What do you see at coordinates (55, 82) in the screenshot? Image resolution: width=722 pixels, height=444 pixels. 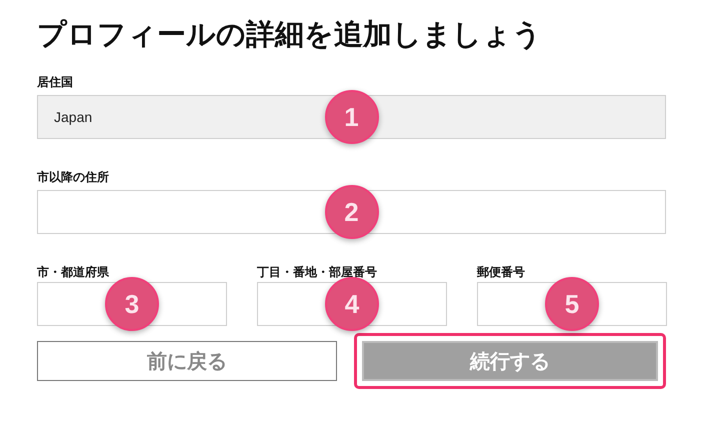 I see `field-label: 居住国` at bounding box center [55, 82].